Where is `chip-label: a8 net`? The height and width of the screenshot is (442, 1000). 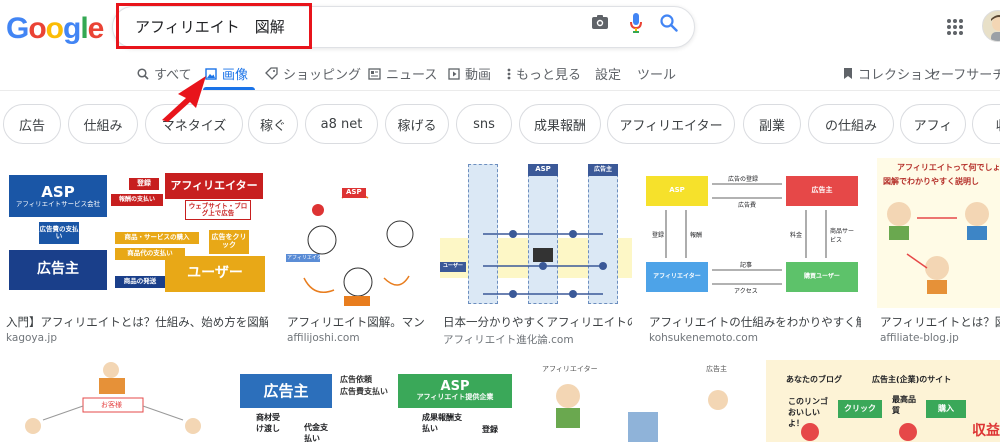 chip-label: a8 net is located at coordinates (341, 124).